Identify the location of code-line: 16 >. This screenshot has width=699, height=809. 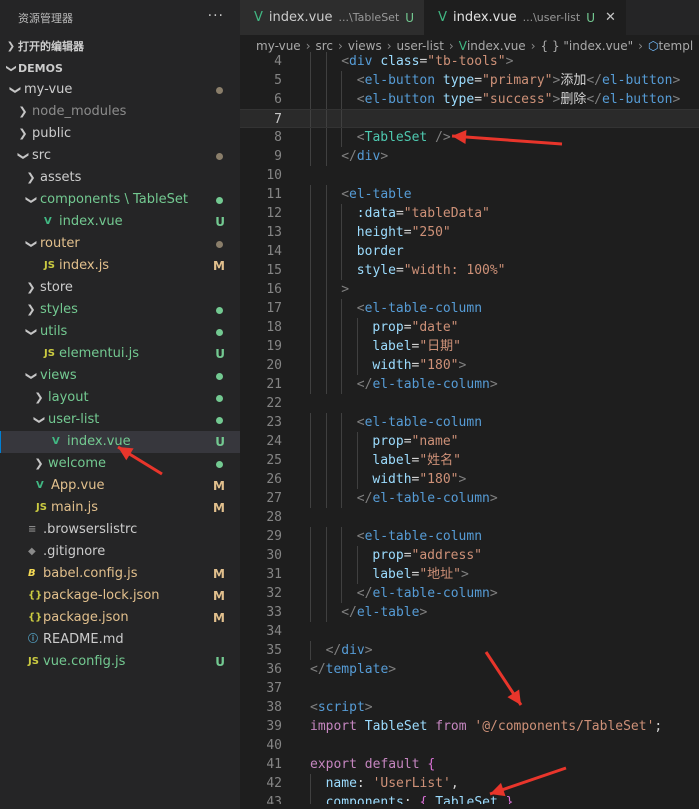
(469, 289).